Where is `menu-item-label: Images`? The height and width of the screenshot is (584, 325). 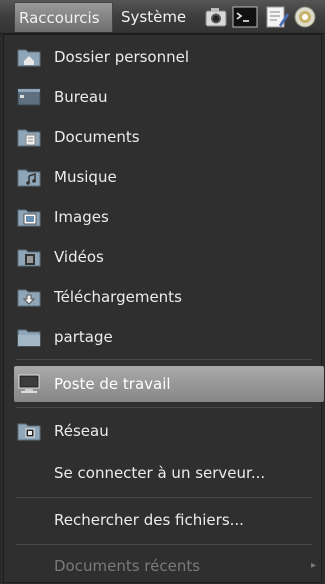 menu-item-label: Images is located at coordinates (81, 217).